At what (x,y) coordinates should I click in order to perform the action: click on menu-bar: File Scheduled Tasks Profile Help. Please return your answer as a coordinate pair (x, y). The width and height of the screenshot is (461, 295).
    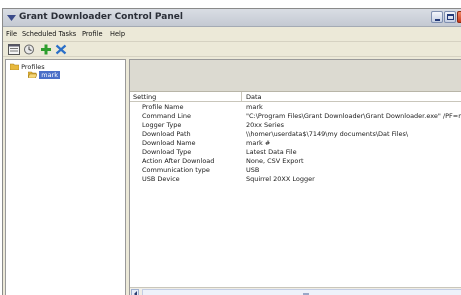
    Looking at the image, I should click on (232, 34).